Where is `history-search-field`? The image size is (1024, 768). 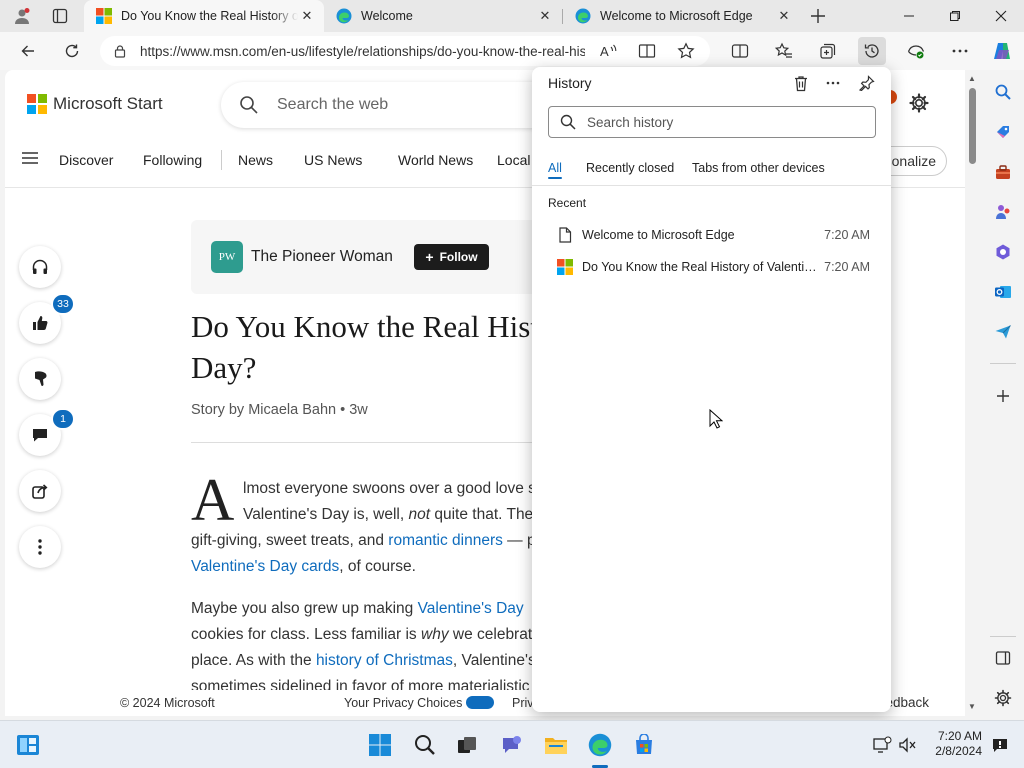 history-search-field is located at coordinates (712, 122).